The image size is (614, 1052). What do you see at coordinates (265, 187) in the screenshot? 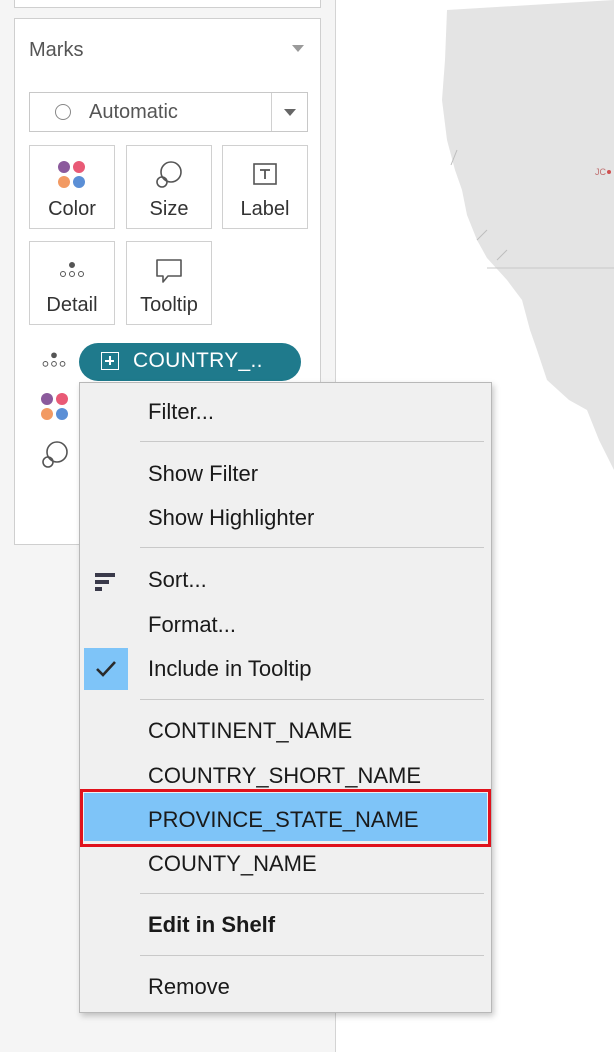
I see `label-button: Label` at bounding box center [265, 187].